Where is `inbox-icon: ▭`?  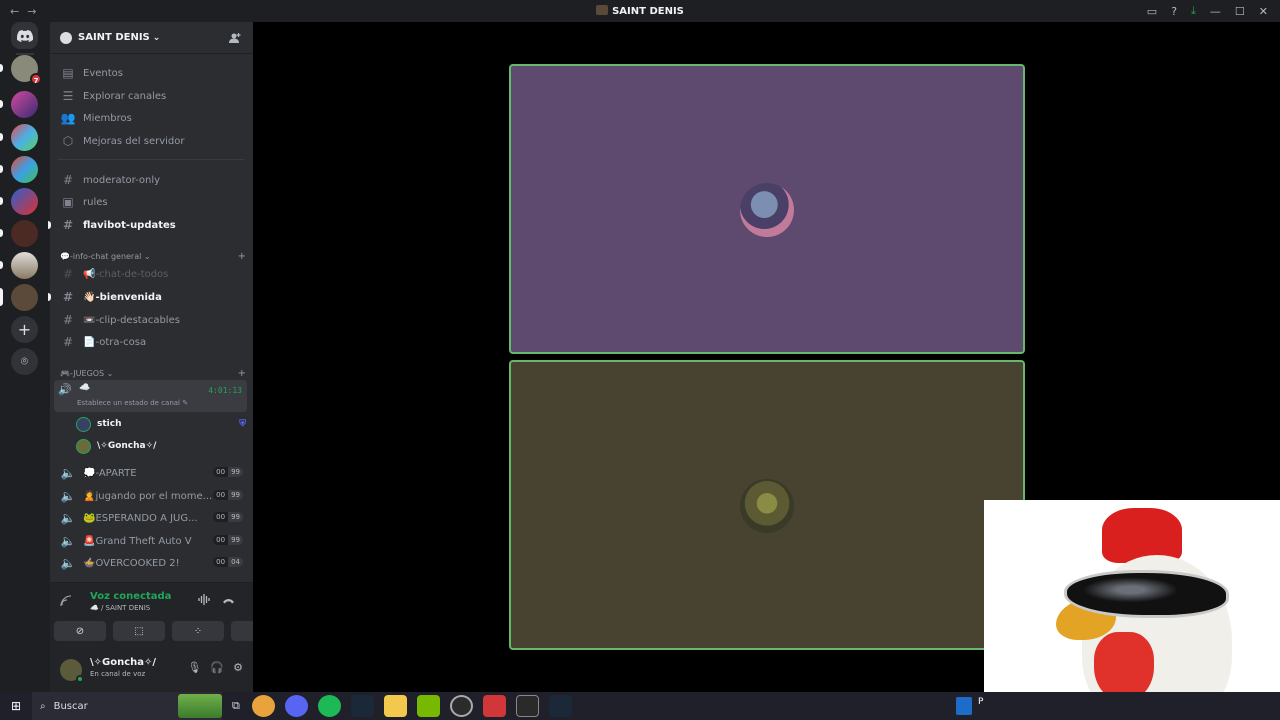 inbox-icon: ▭ is located at coordinates (1152, 11).